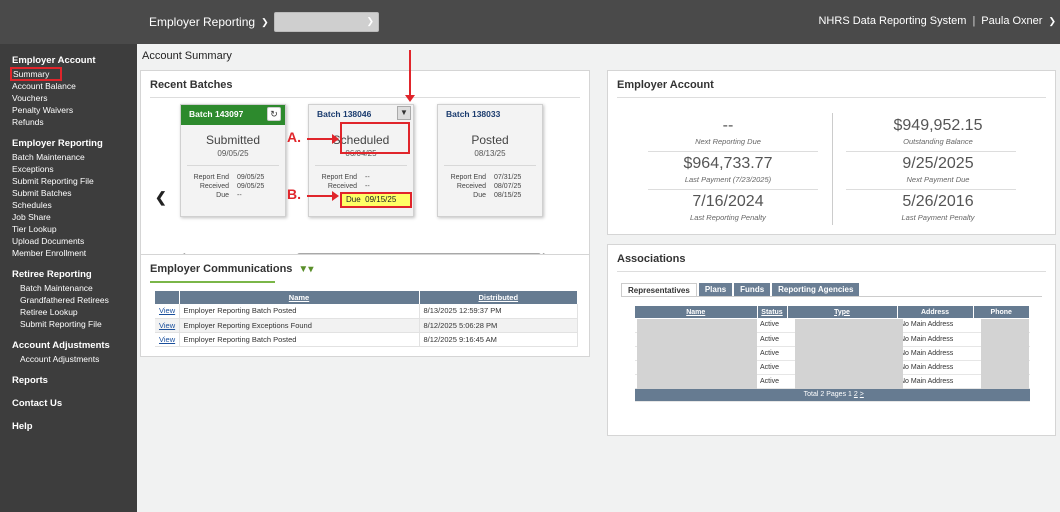 Image resolution: width=1060 pixels, height=512 pixels. Describe the element at coordinates (68, 300) in the screenshot. I see `sidebar-item-grandfathered-retirees: Grandfathered Retirees` at that location.